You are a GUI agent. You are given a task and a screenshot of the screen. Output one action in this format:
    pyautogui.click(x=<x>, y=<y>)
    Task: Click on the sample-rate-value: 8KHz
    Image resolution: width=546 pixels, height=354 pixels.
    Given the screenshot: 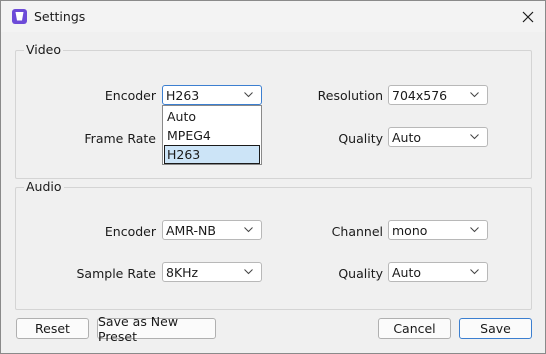 What is the action you would take?
    pyautogui.click(x=182, y=272)
    